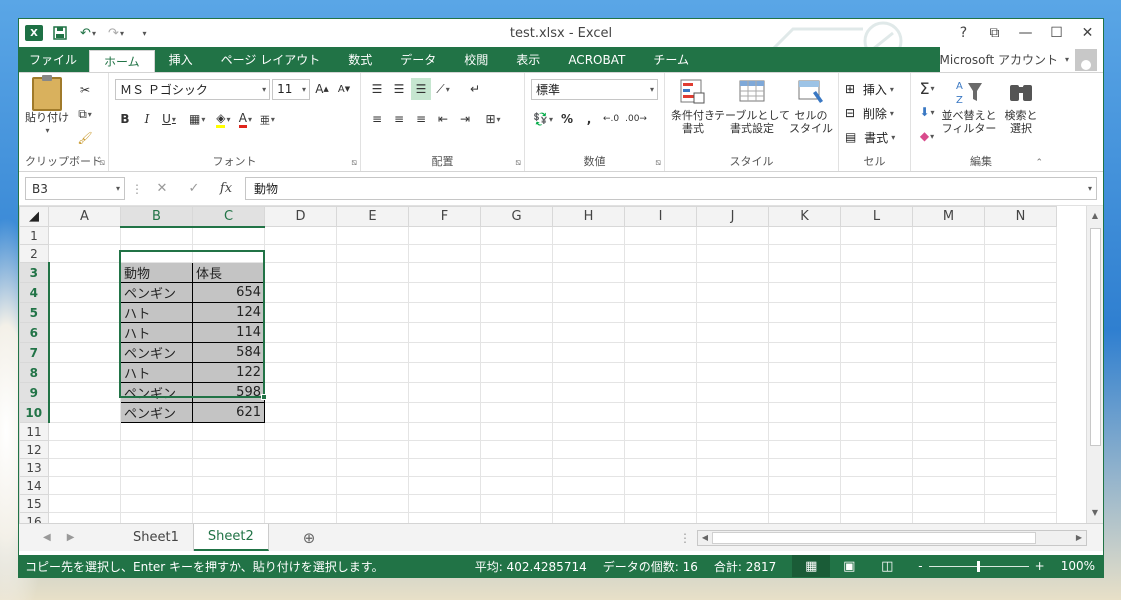 Image resolution: width=1121 pixels, height=600 pixels. I want to click on cancel-icon: ✕, so click(162, 188).